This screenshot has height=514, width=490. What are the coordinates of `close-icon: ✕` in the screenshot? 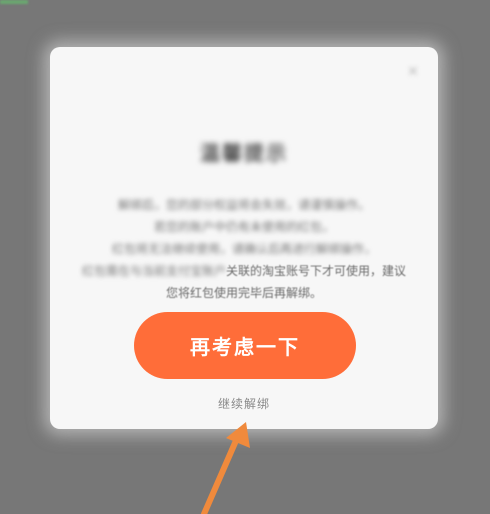 It's located at (413, 72).